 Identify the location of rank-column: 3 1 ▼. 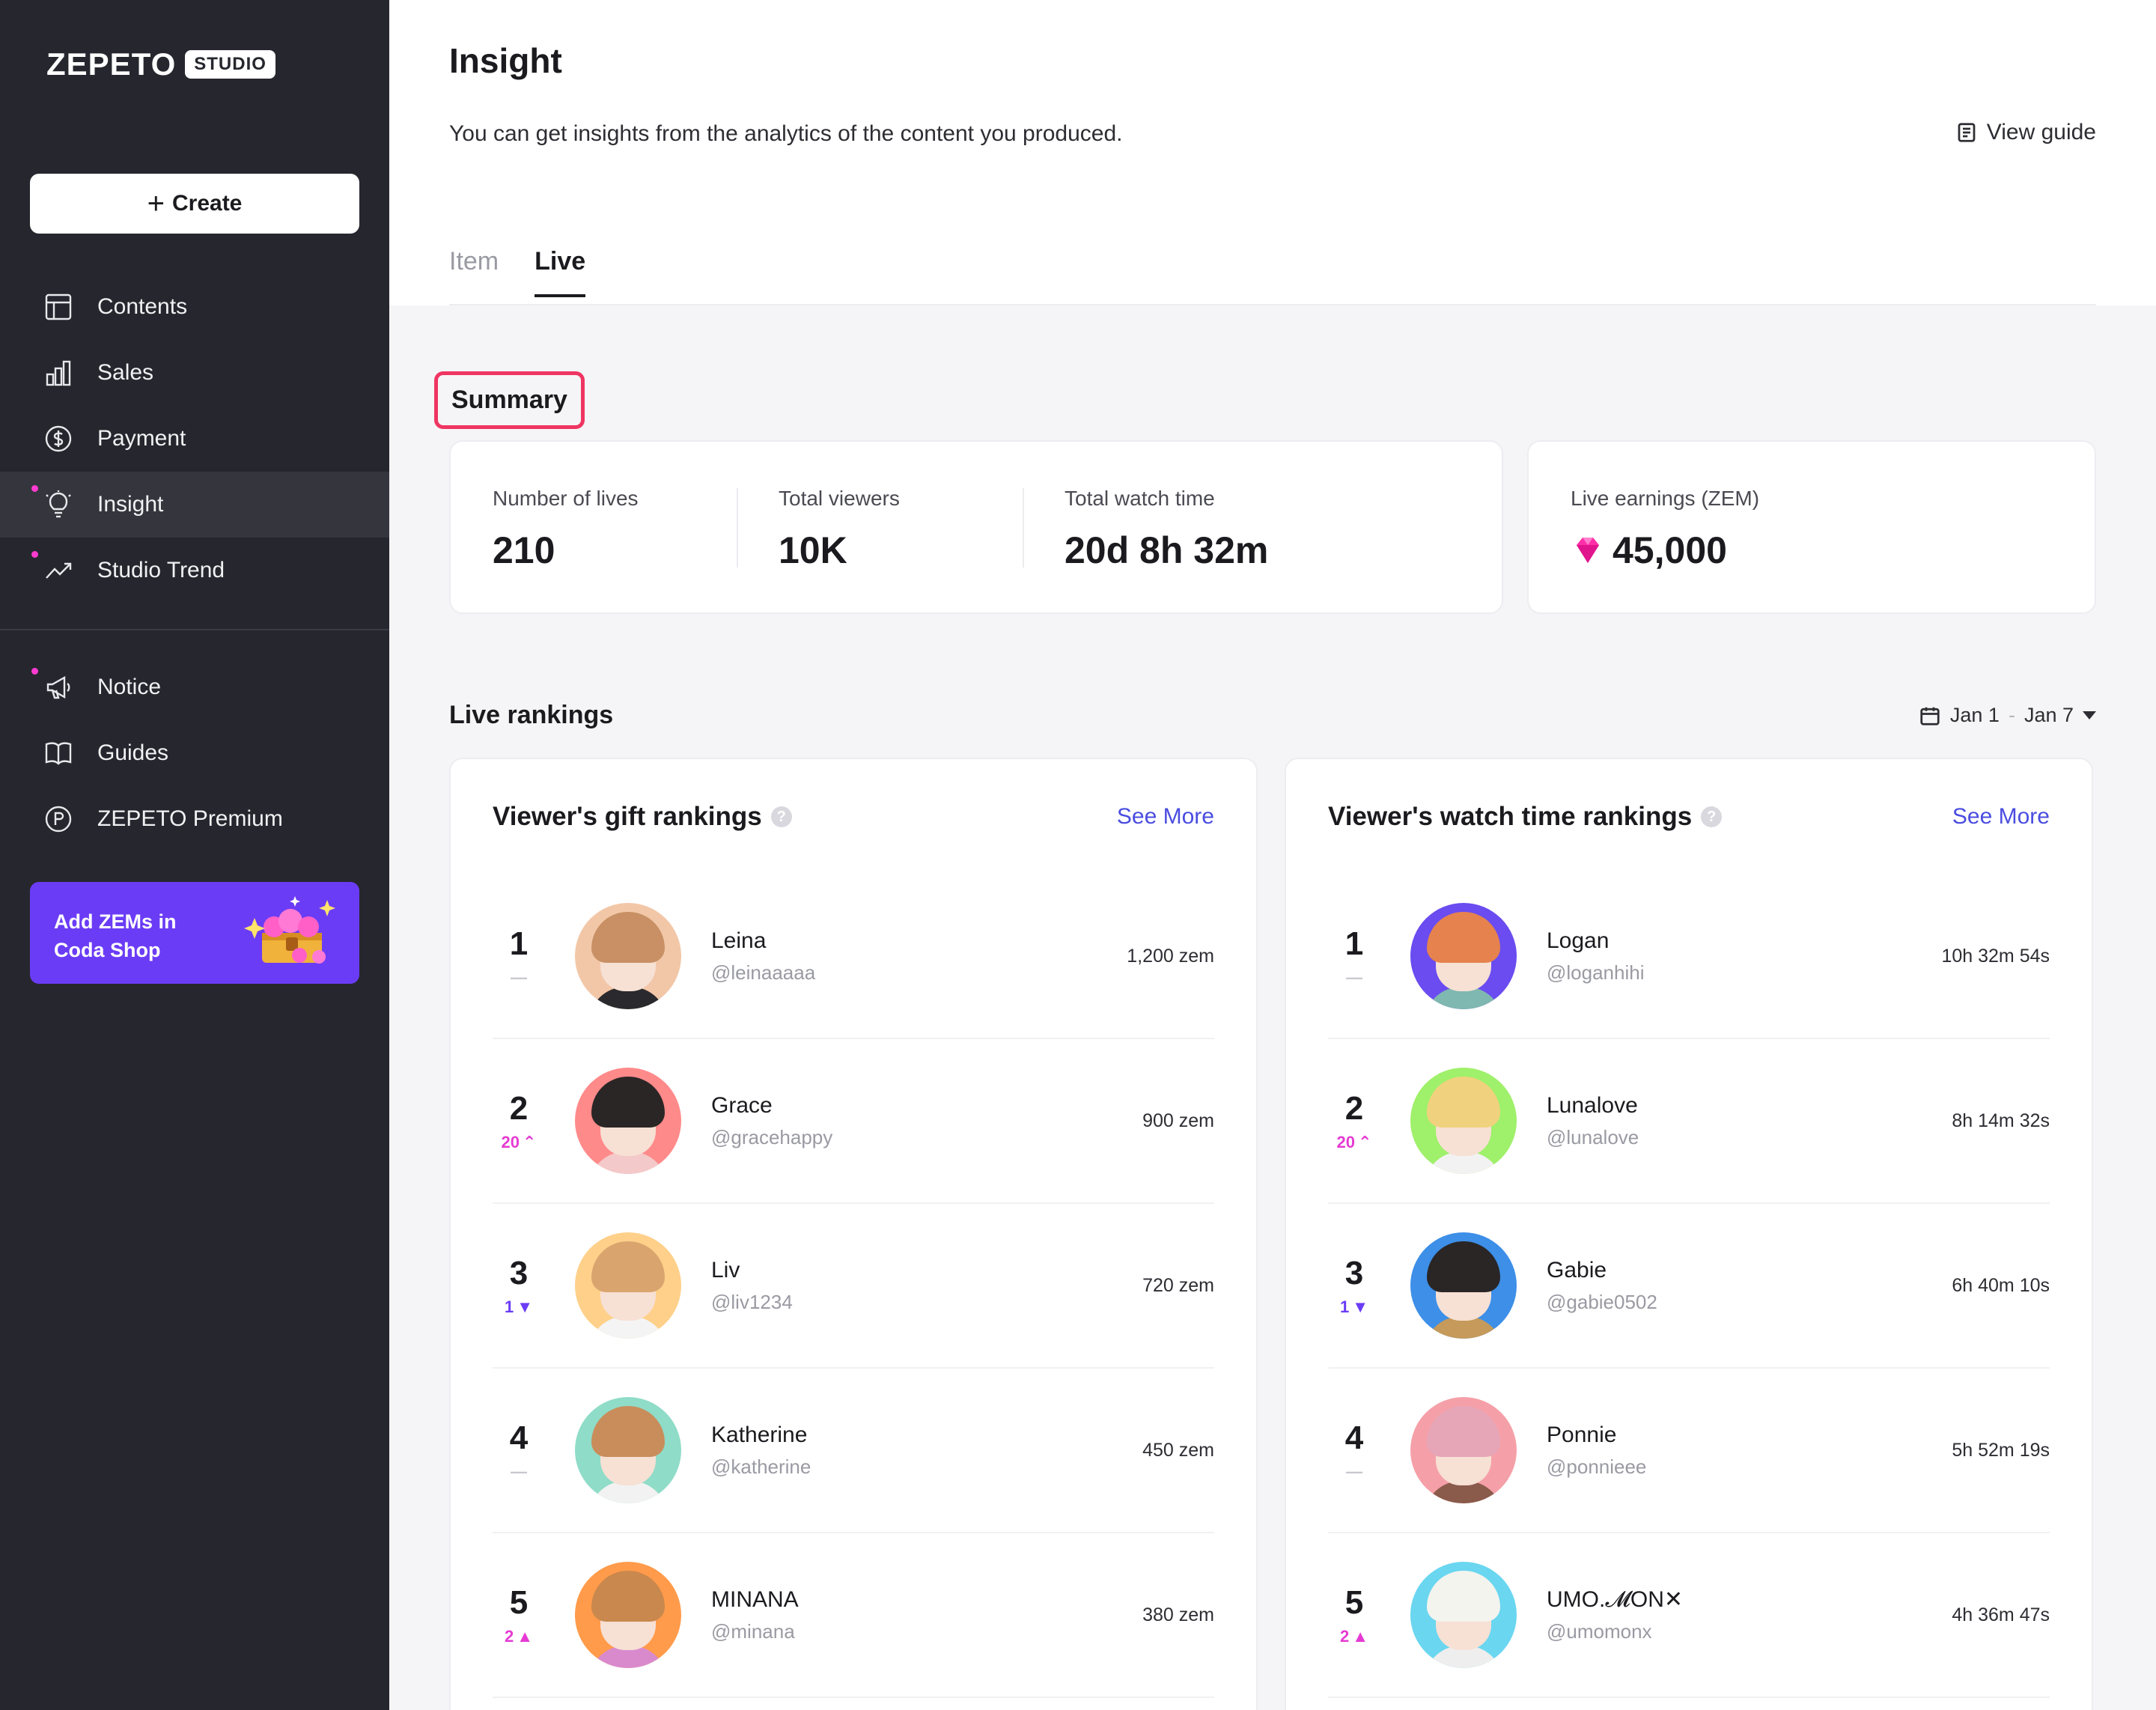
(534, 1286).